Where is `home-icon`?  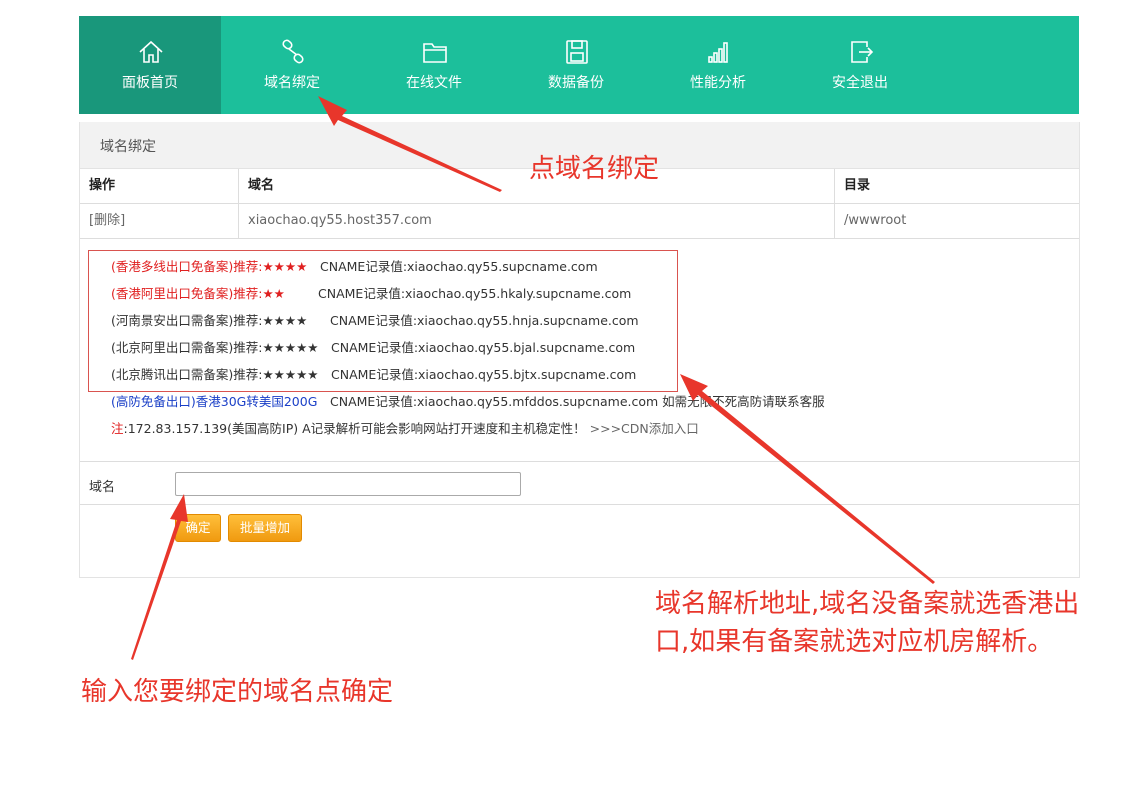
home-icon is located at coordinates (151, 51).